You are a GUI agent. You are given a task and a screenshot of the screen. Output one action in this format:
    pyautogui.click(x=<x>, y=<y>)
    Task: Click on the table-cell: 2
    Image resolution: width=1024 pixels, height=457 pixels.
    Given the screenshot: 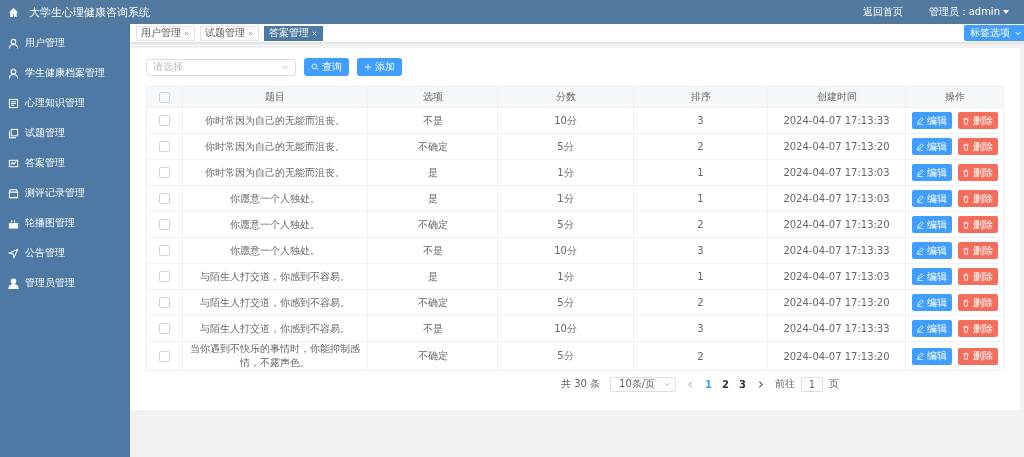 What is the action you would take?
    pyautogui.click(x=700, y=302)
    